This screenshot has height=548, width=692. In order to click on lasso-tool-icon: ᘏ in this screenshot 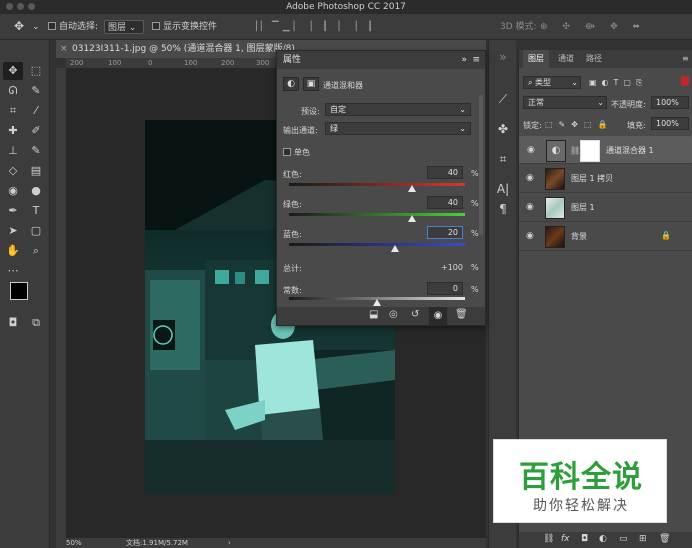, I will do `click(13, 91)`.